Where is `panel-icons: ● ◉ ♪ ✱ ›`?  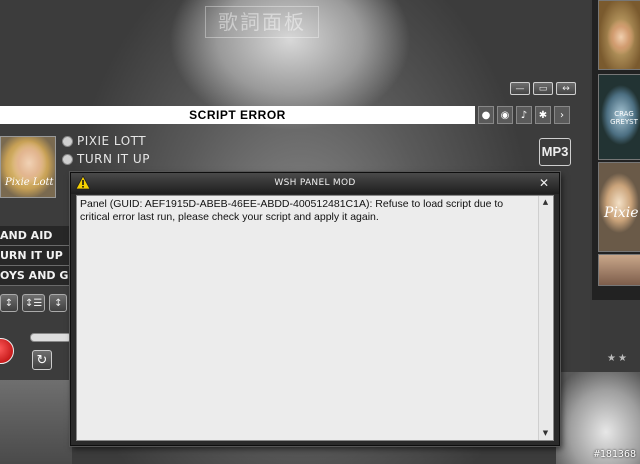
panel-icons: ● ◉ ♪ ✱ › is located at coordinates (524, 115).